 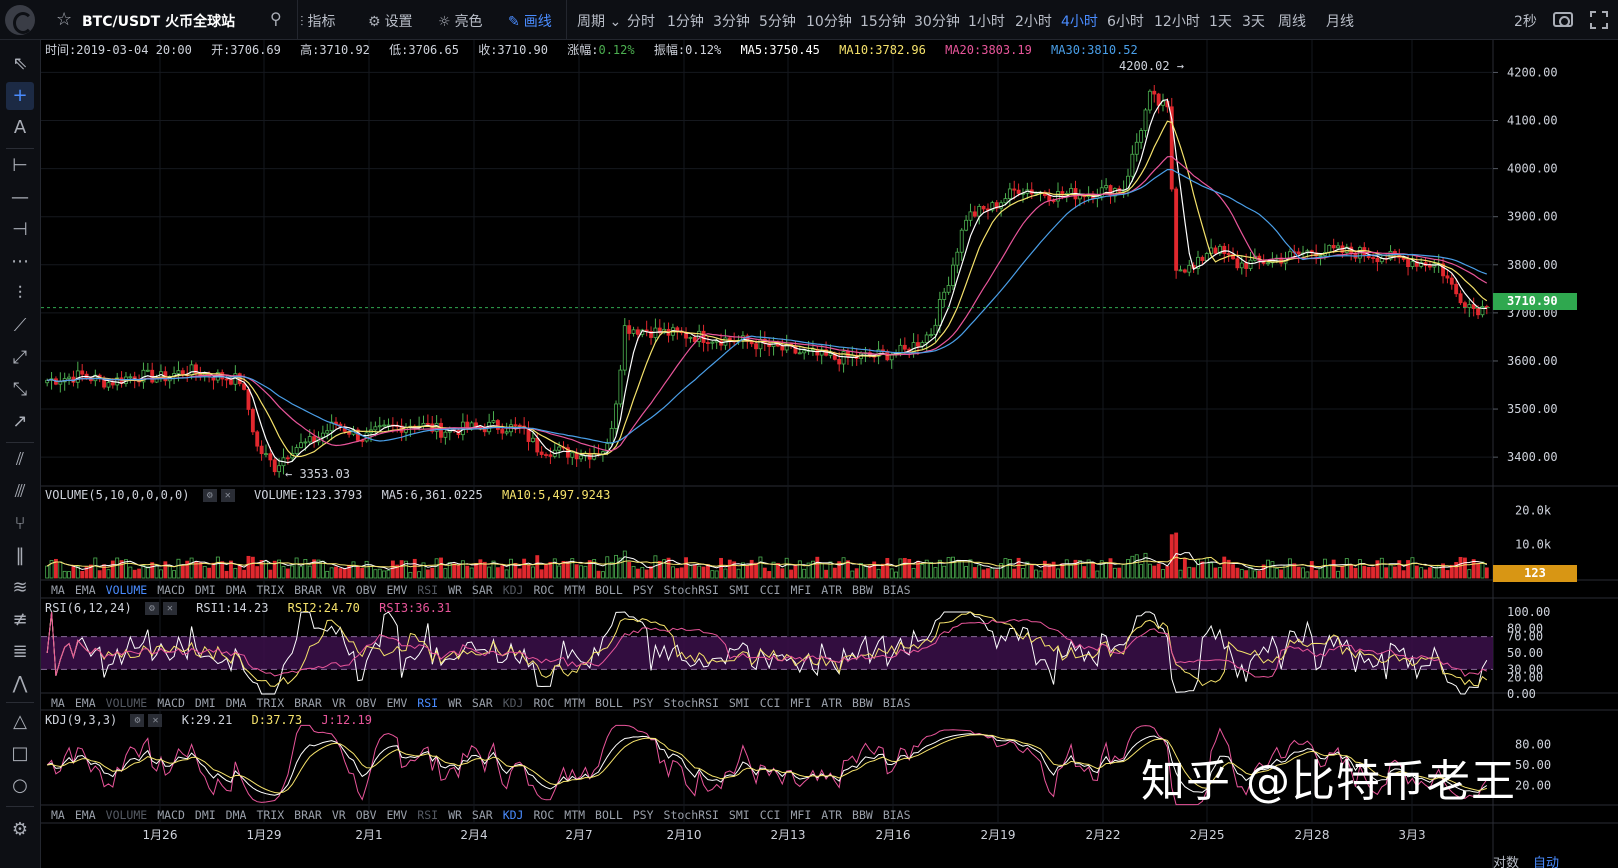 I want to click on circle-icon: ○, so click(x=20, y=786).